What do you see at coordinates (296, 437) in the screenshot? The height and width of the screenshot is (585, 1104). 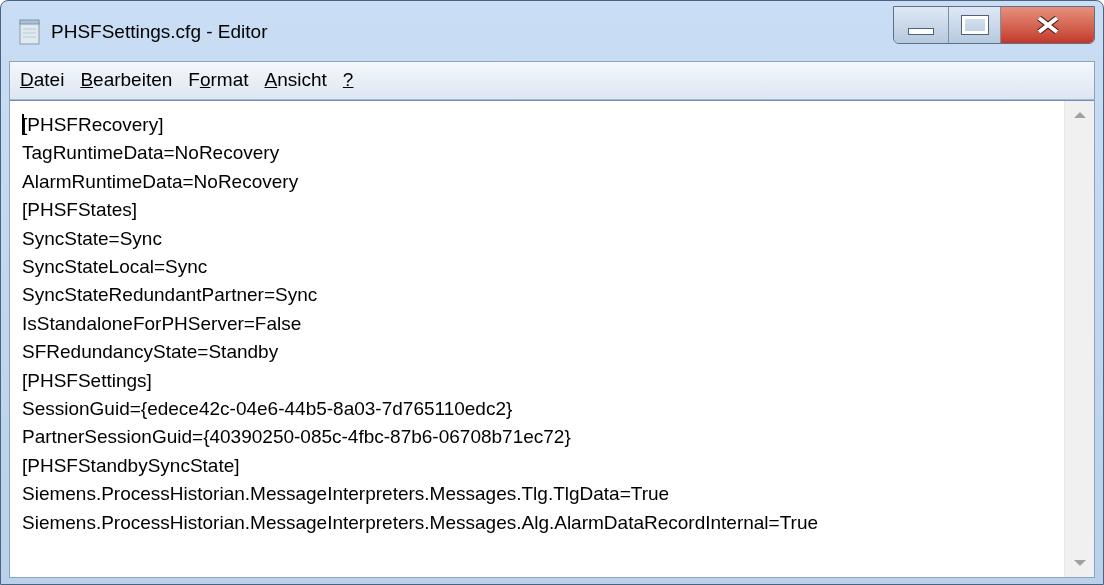 I see `text-line: PartnerSessionGuid={40390250-085c-4fbc-87b6-06708b71ec72}` at bounding box center [296, 437].